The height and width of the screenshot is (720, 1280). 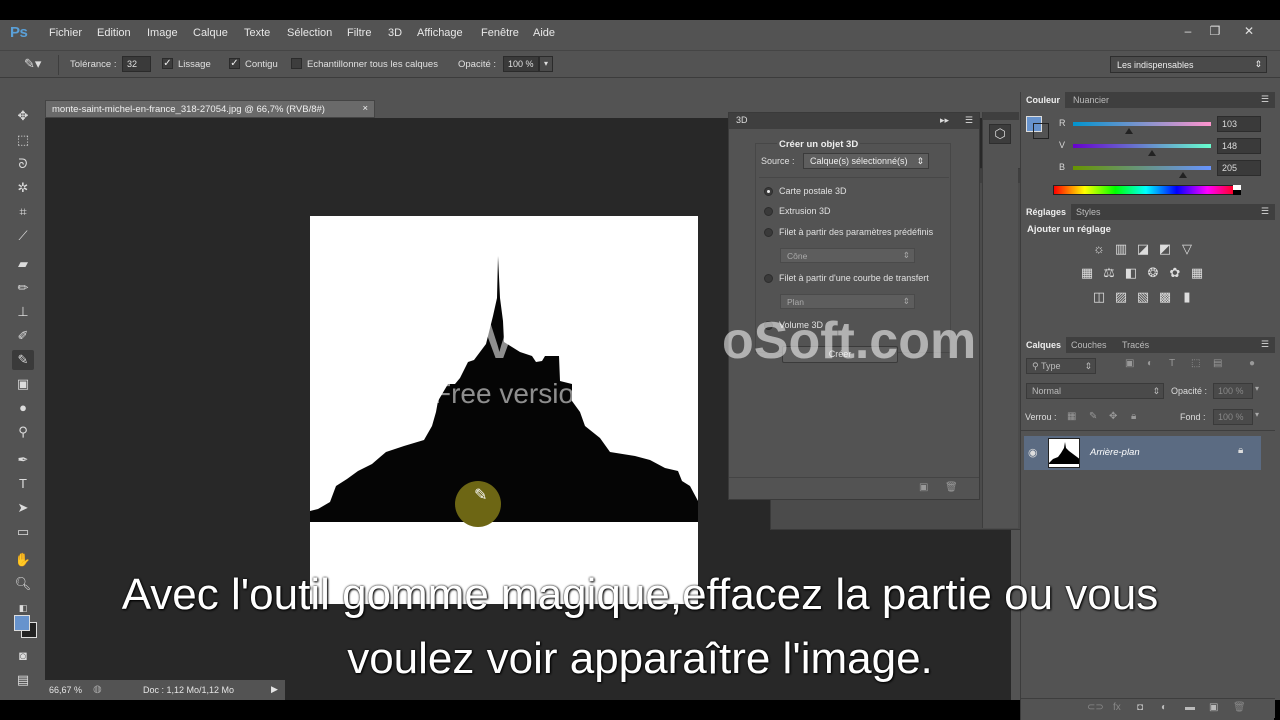 What do you see at coordinates (1165, 249) in the screenshot?
I see `exposure-icon: ◩` at bounding box center [1165, 249].